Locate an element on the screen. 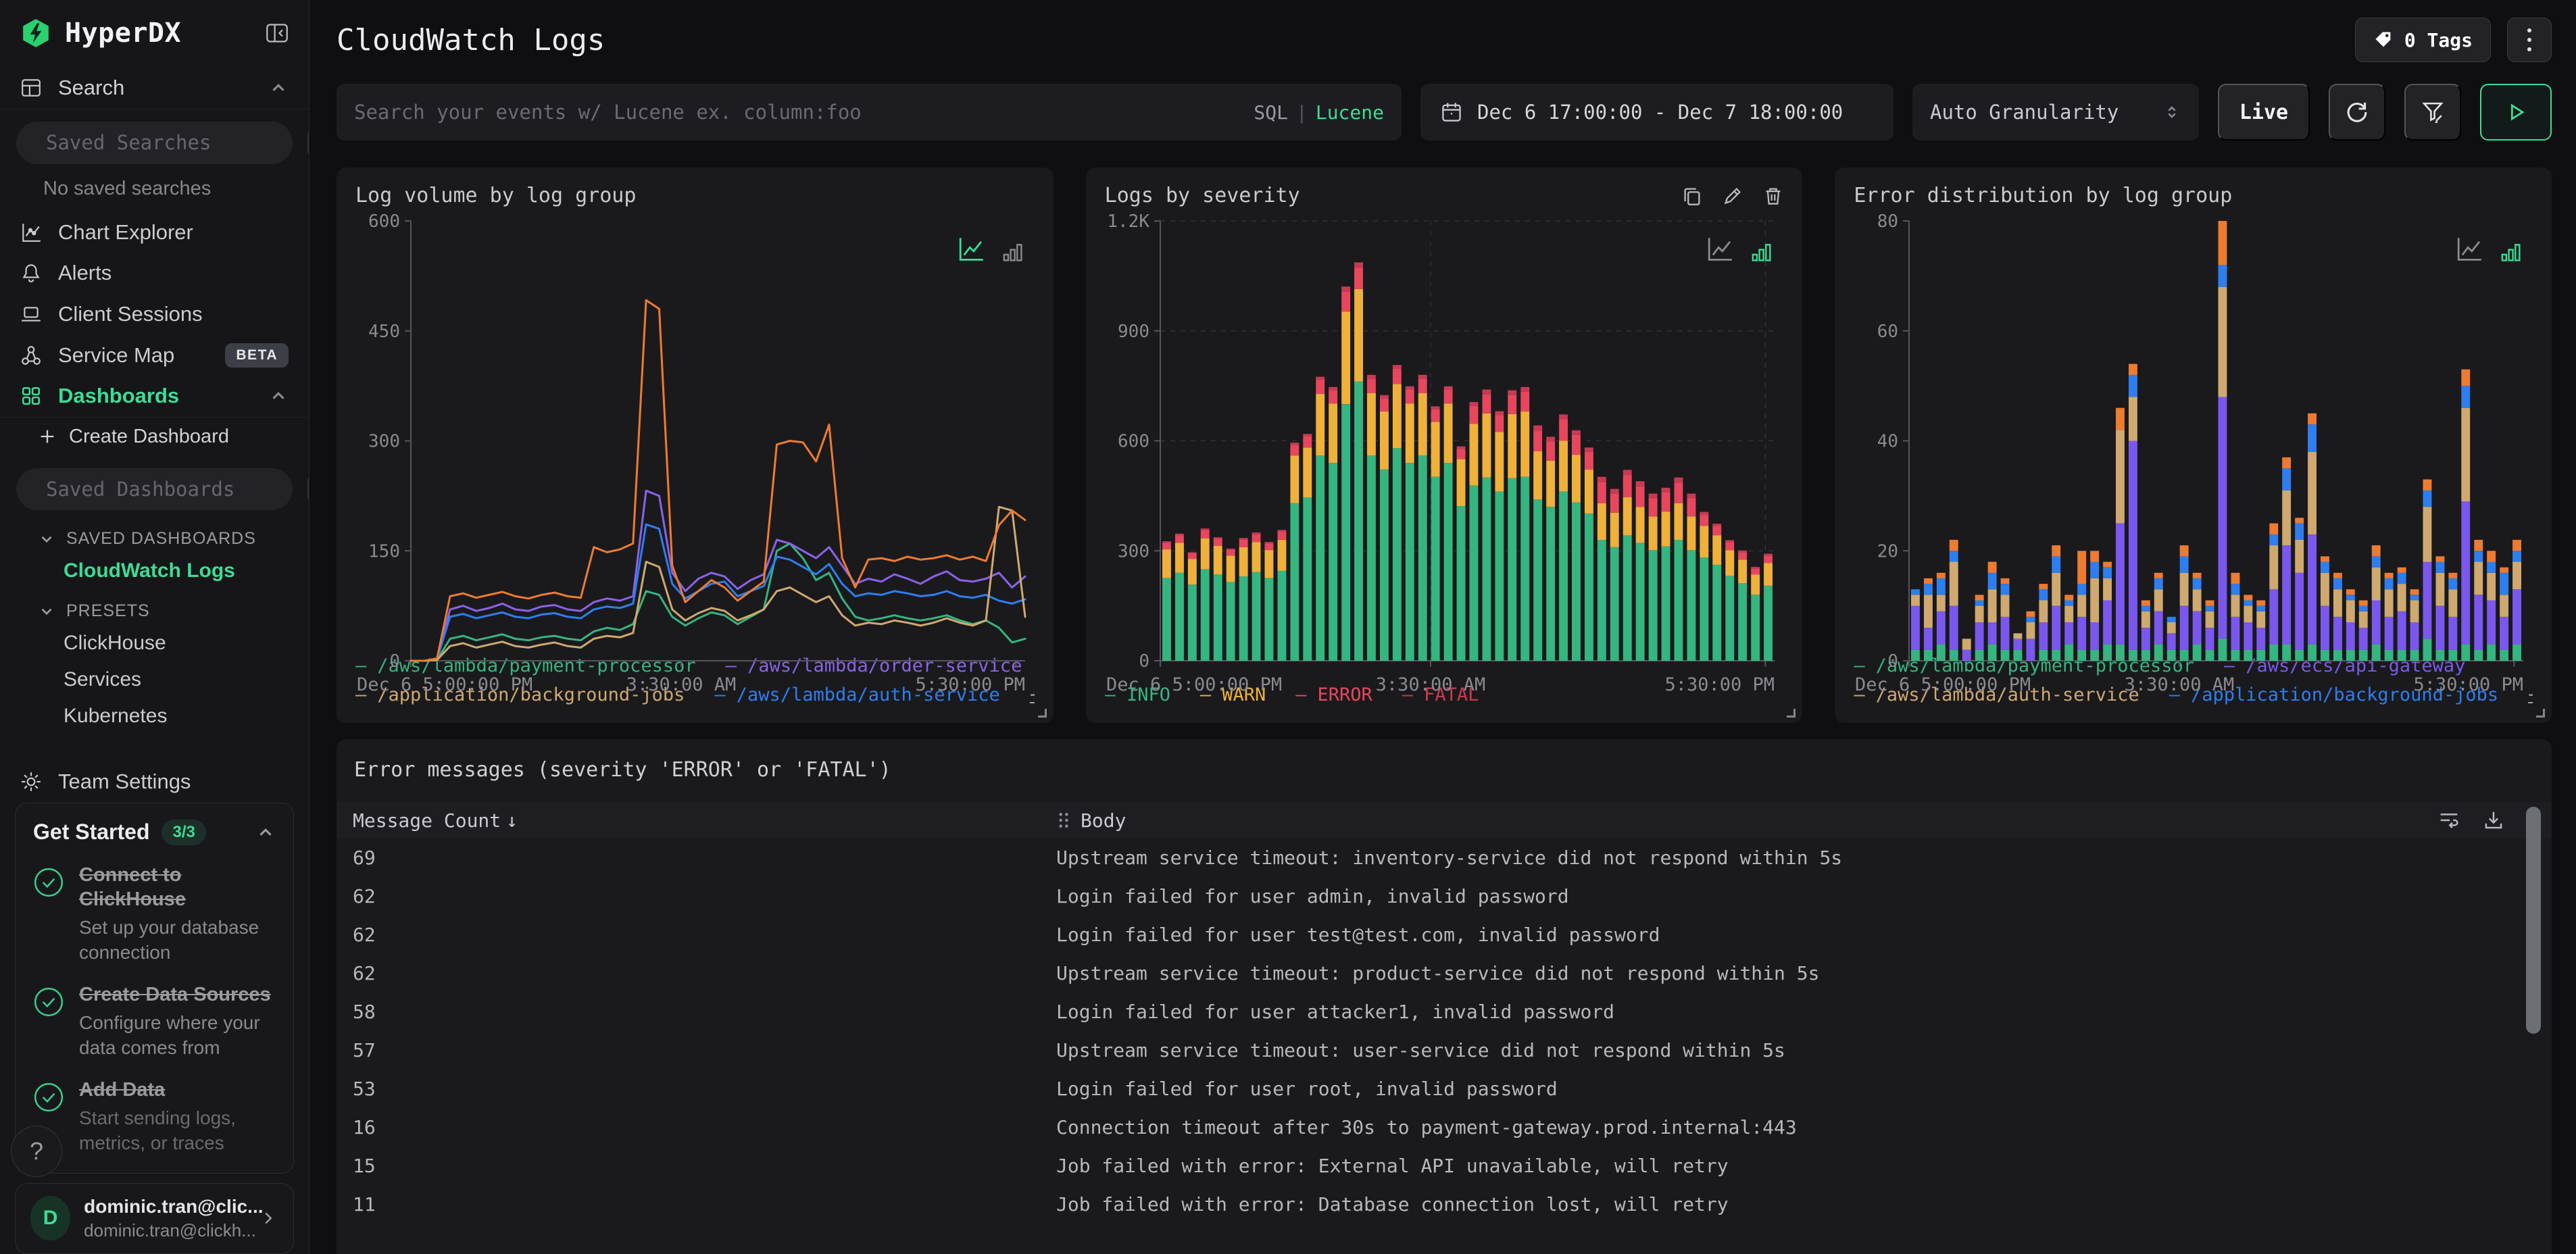  beta-badge: BETA is located at coordinates (257, 355).